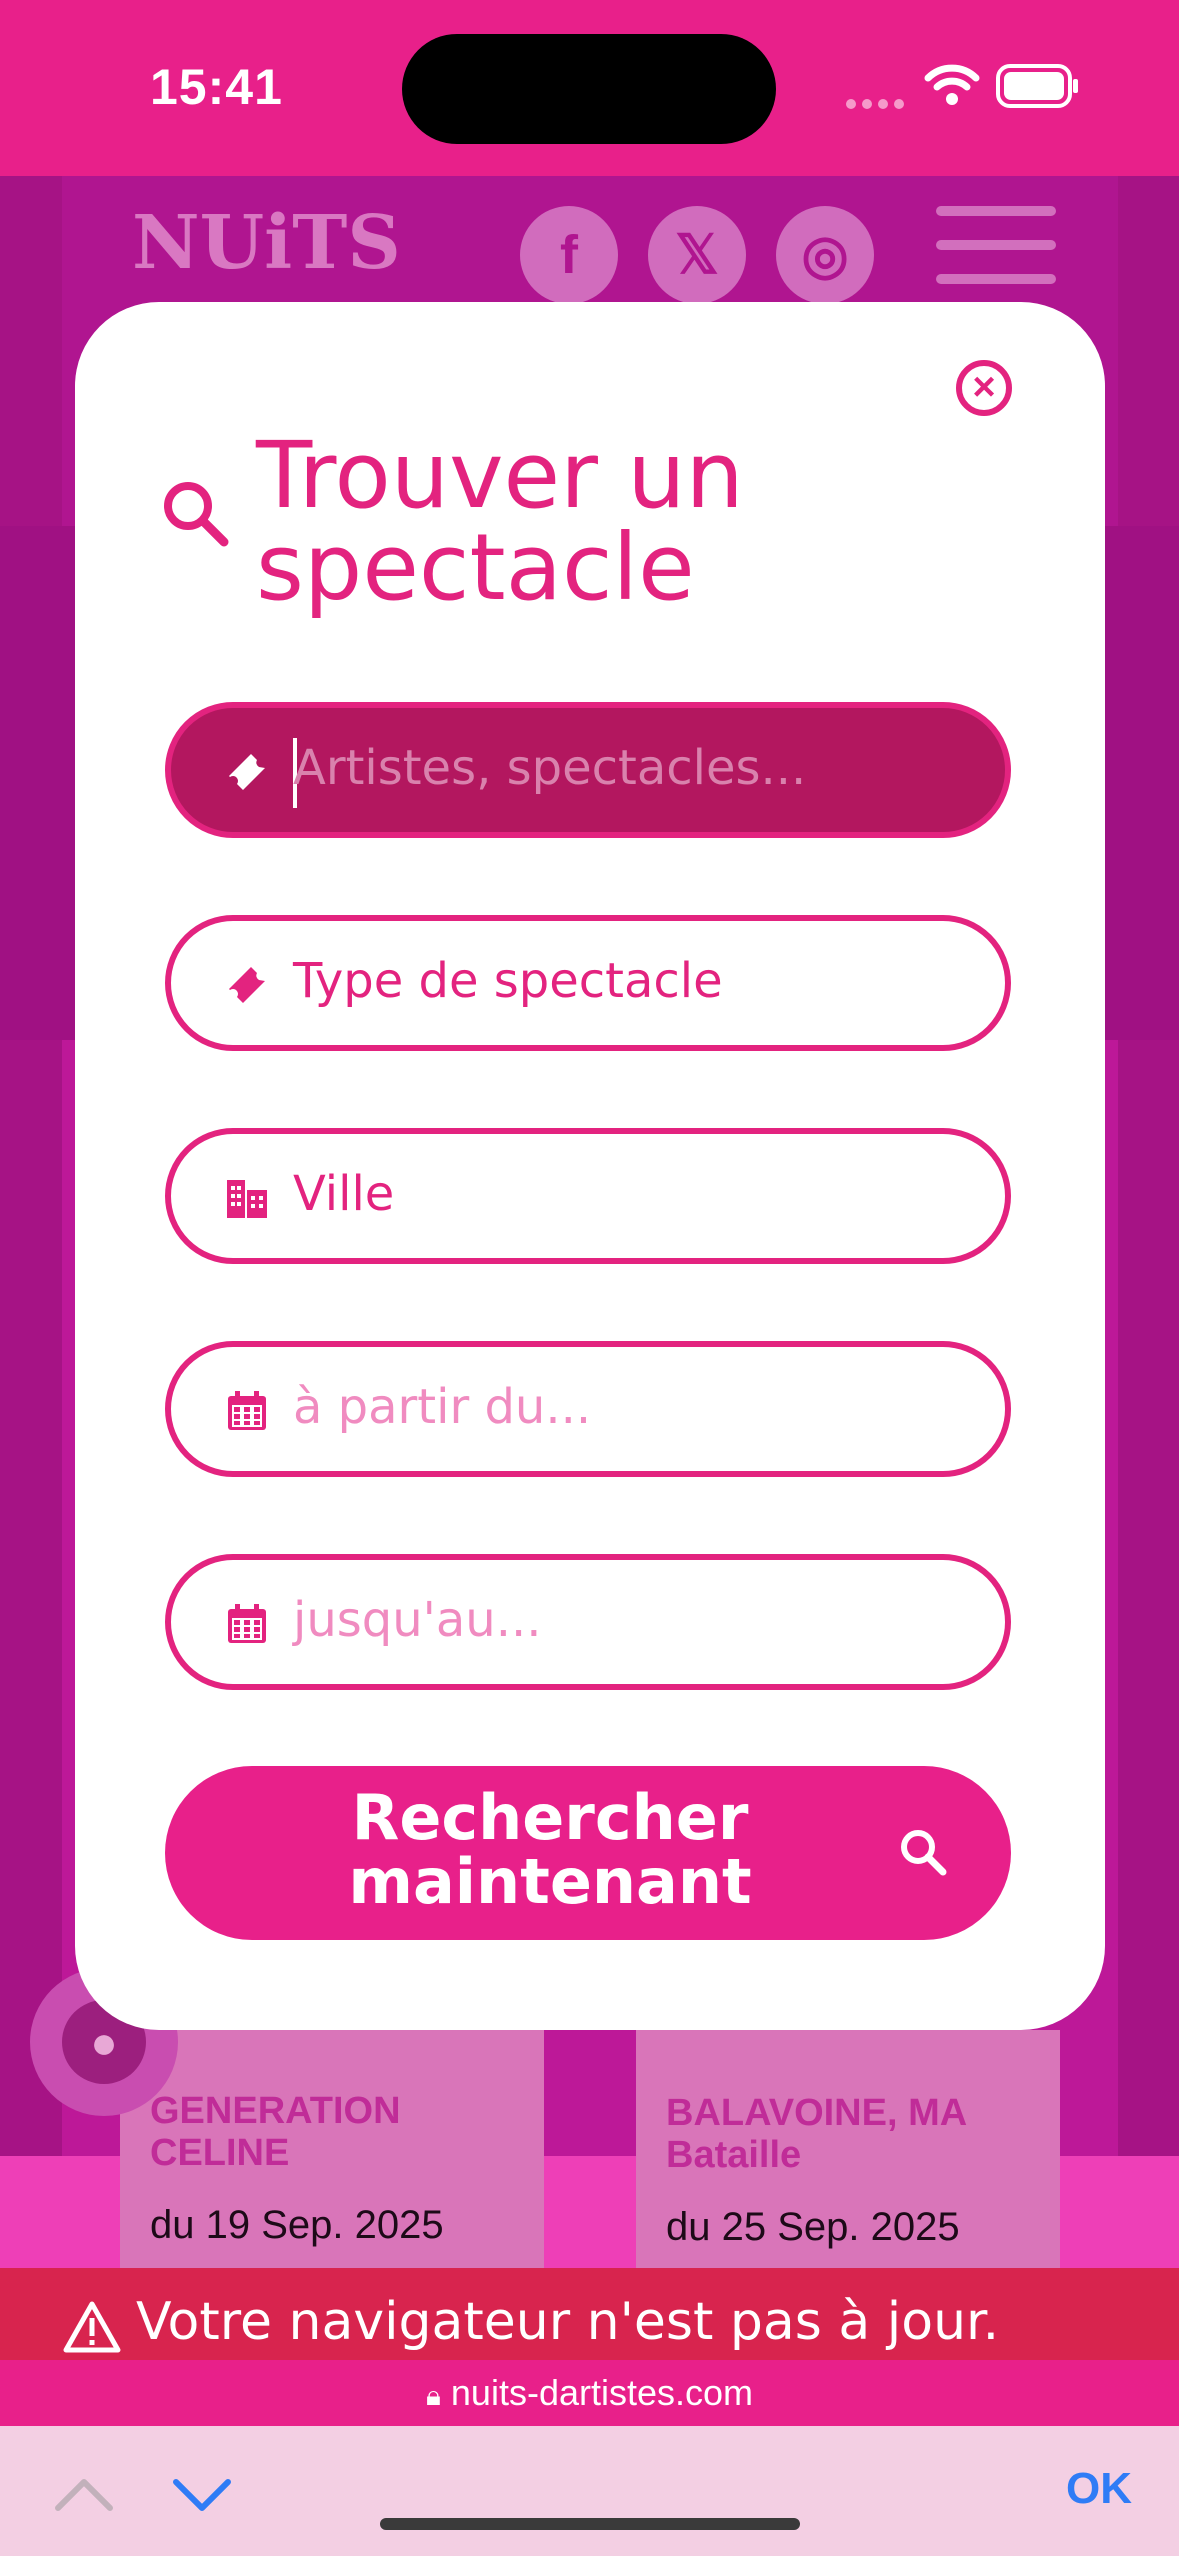  I want to click on facebook-icon: f, so click(569, 255).